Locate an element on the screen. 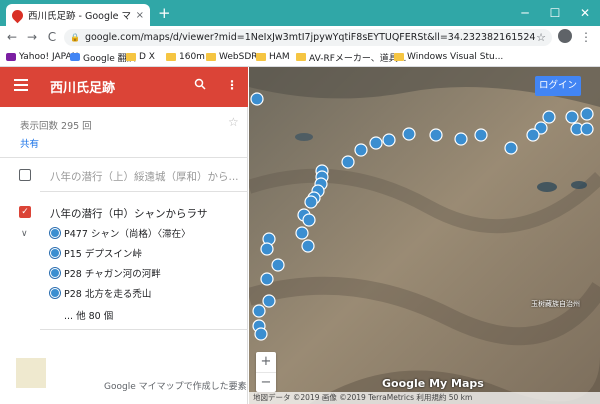  lock-icon: 🔒 is located at coordinates (75, 37).